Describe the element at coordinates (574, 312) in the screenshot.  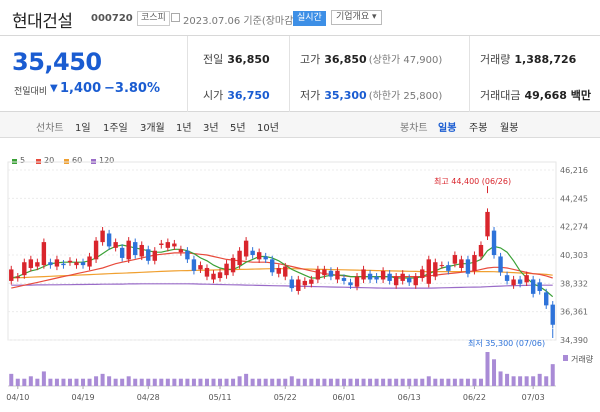
I see `y-tick-label: 36,361` at that location.